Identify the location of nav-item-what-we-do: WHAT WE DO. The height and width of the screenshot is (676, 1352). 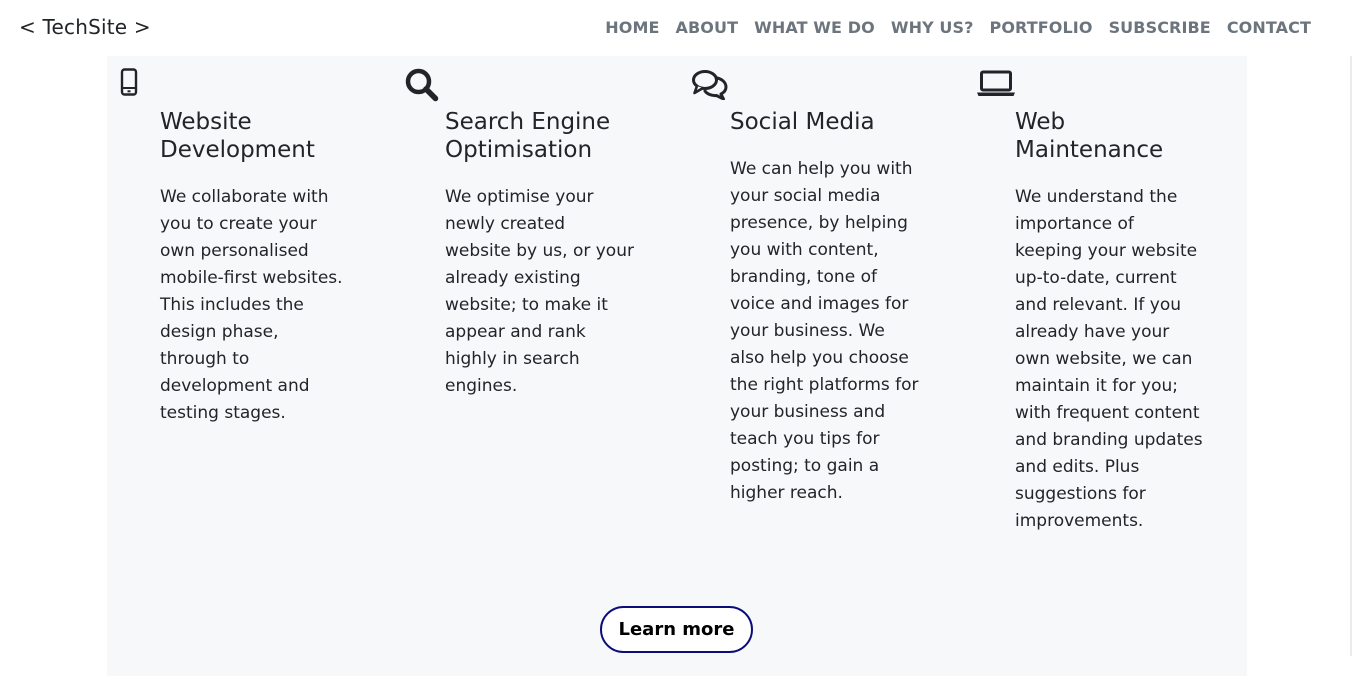
(814, 27).